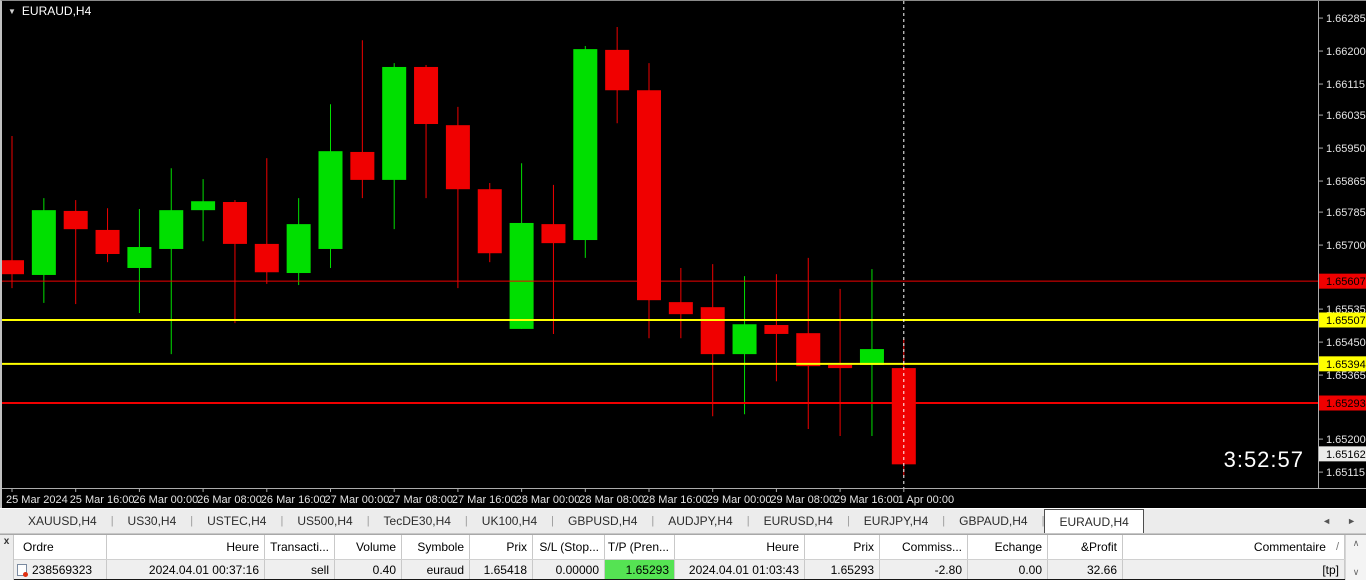 The width and height of the screenshot is (1366, 580). I want to click on cell-heure: 2024.04.01 01:03:43, so click(740, 569).